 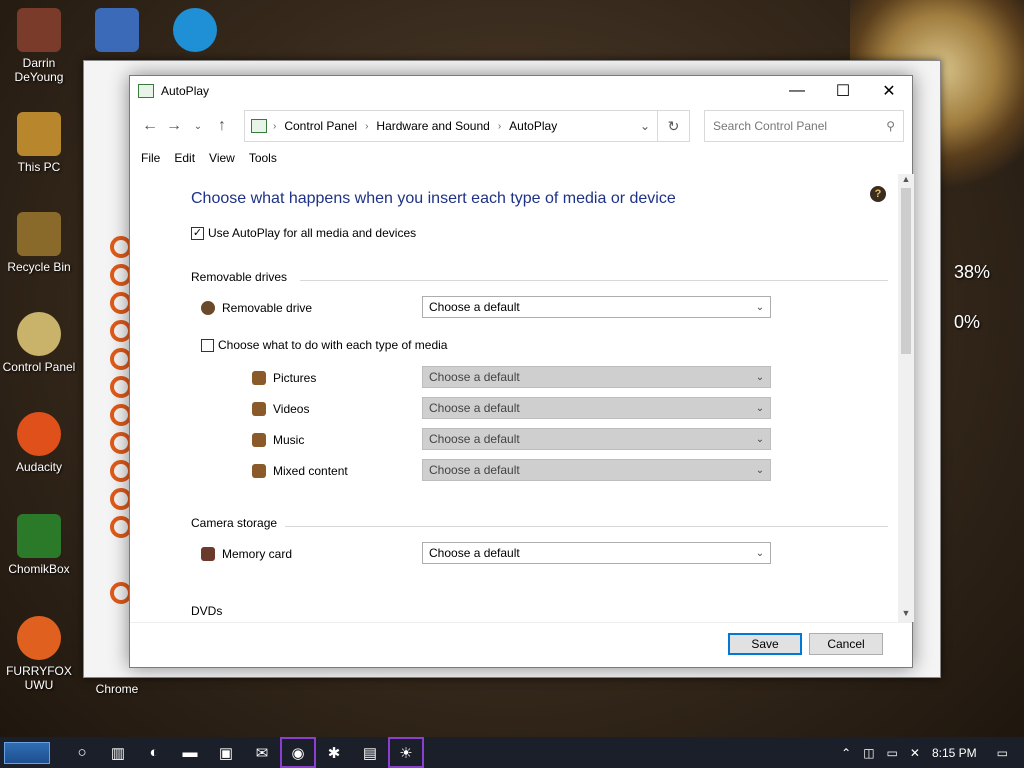 I want to click on address-dropdown-chevron-icon: ⌄, so click(x=645, y=126).